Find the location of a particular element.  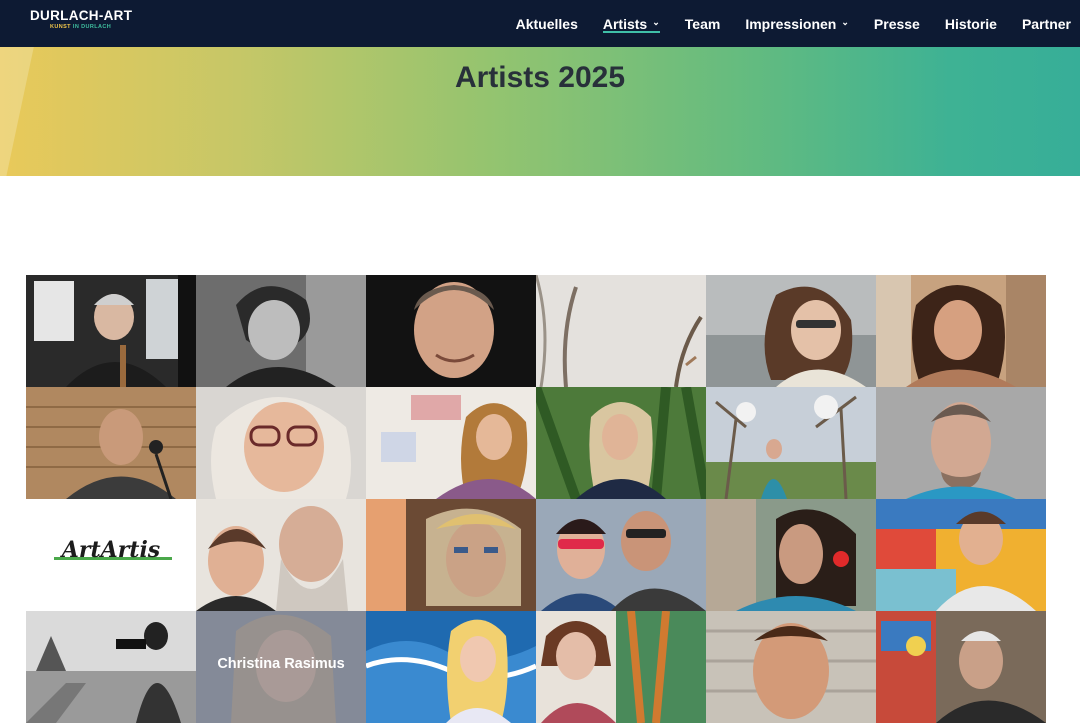

artist-tile: ArtArtis is located at coordinates (111, 555).